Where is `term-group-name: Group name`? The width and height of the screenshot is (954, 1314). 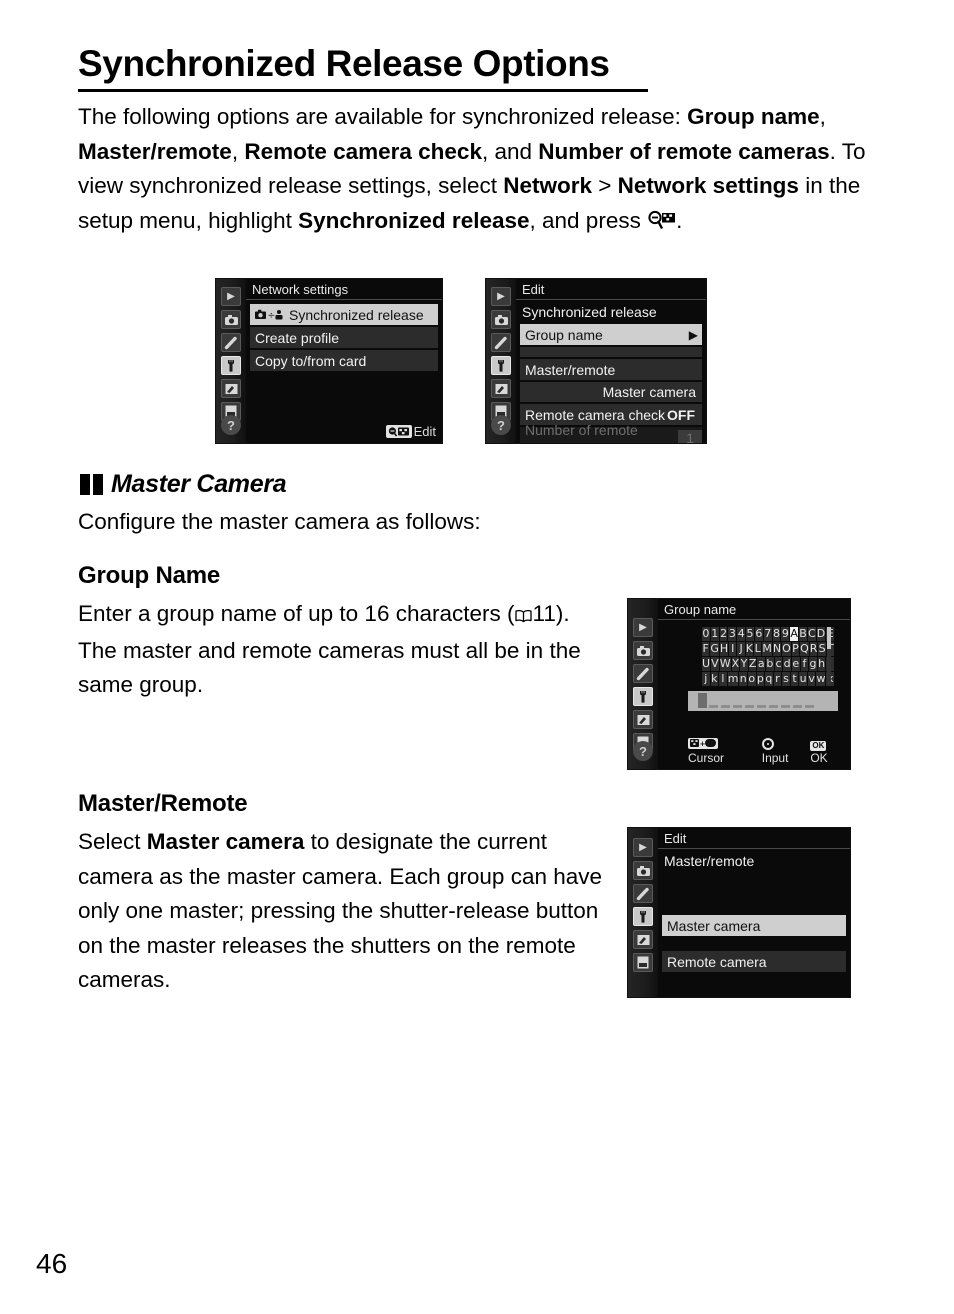 term-group-name: Group name is located at coordinates (753, 116).